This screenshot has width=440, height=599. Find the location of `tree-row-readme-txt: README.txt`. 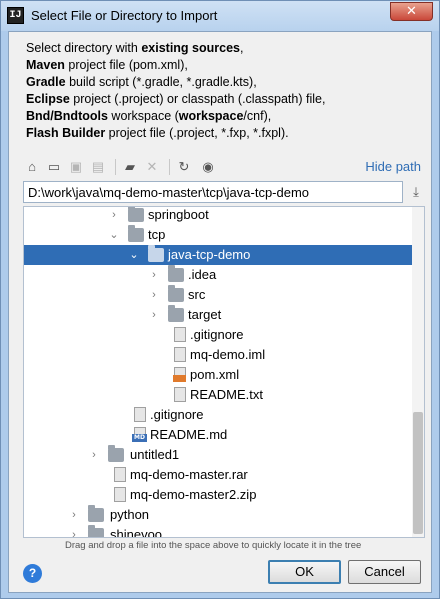

tree-row-readme-txt: README.txt is located at coordinates (218, 395).